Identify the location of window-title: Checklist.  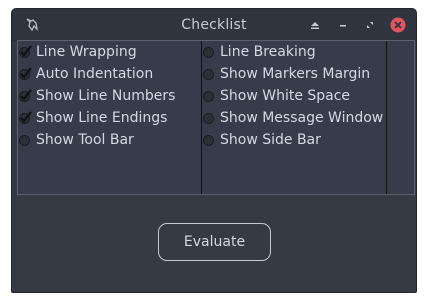
(214, 25).